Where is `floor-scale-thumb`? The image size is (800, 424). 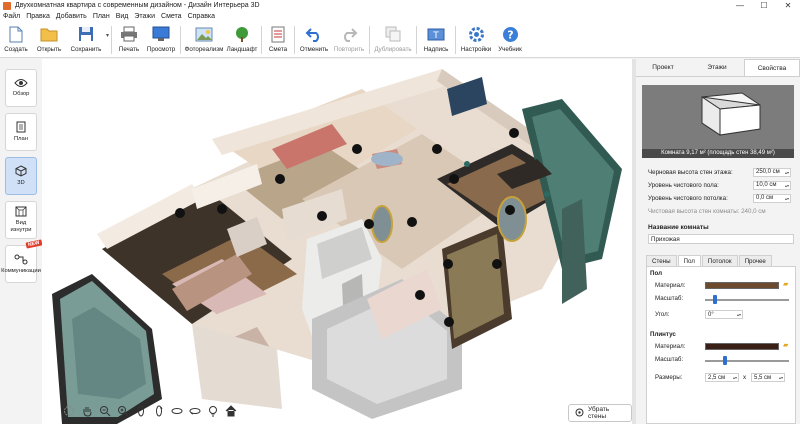
floor-scale-thumb is located at coordinates (715, 299).